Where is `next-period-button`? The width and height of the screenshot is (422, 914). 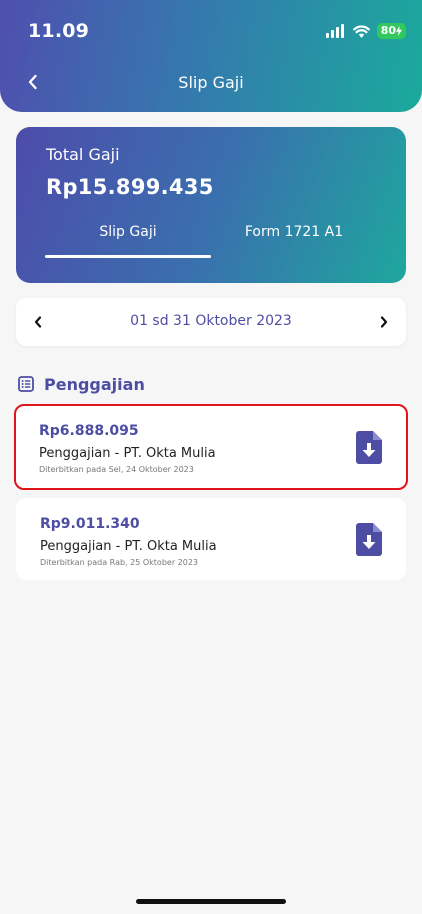
next-period-button is located at coordinates (384, 322).